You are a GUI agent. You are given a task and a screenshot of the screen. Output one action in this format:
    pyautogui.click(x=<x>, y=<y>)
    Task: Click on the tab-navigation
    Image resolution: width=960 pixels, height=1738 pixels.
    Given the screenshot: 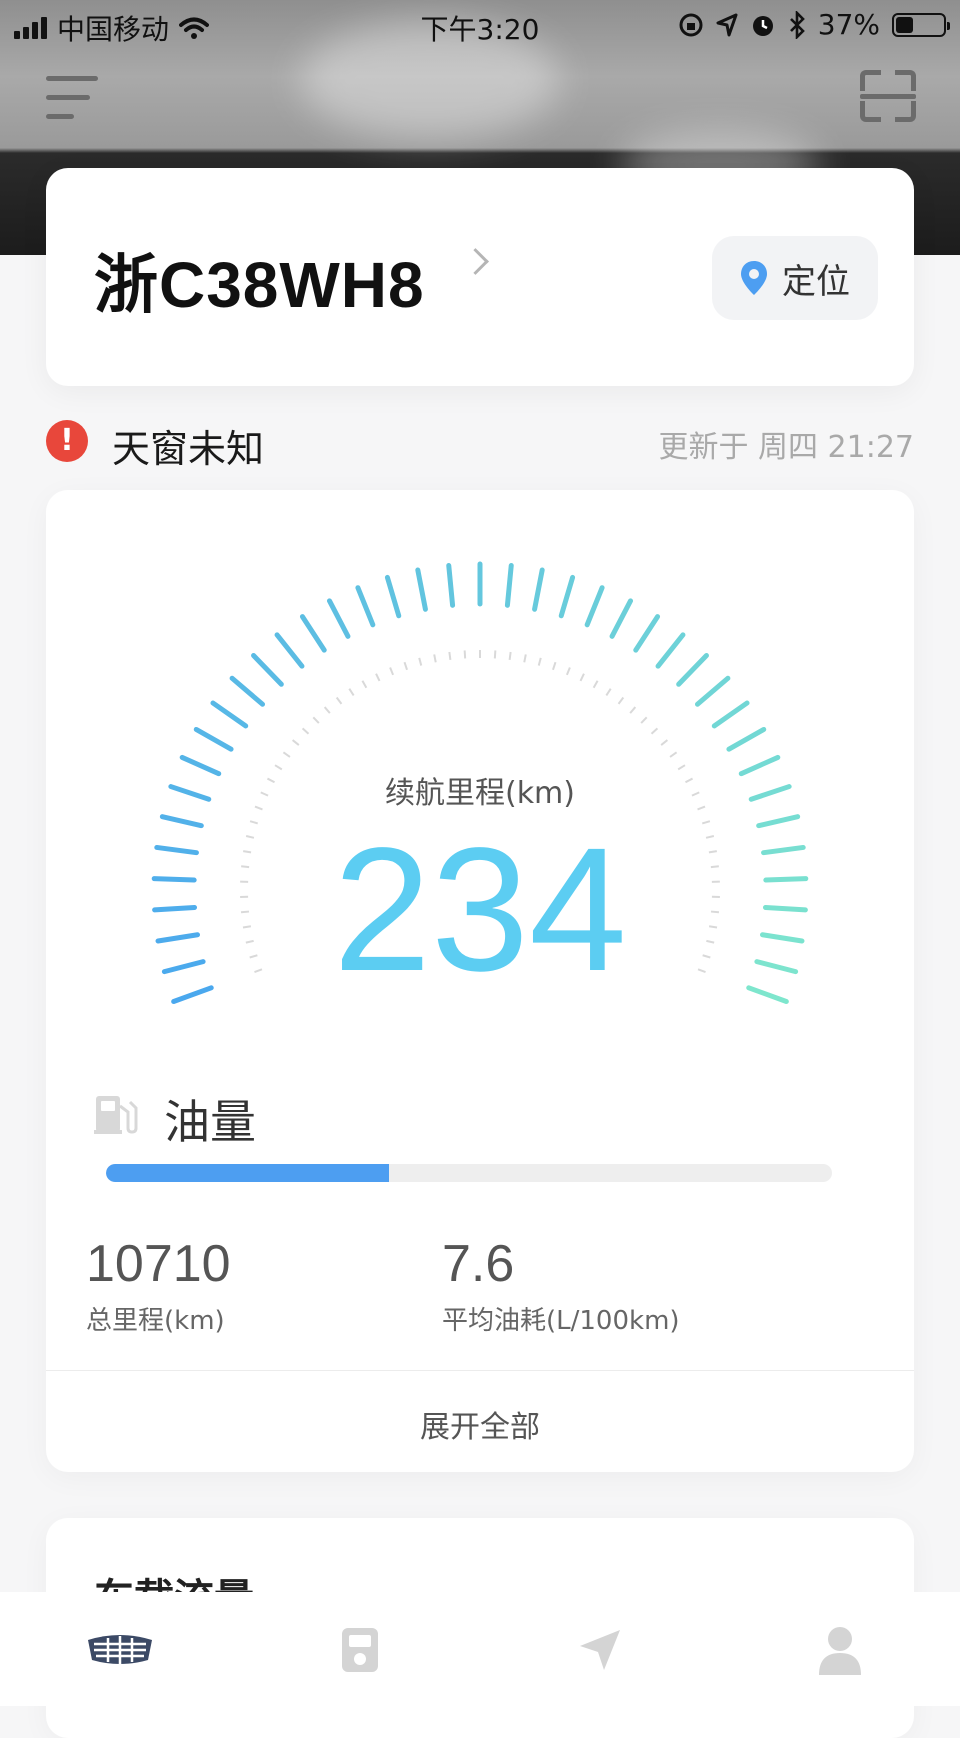 What is the action you would take?
    pyautogui.click(x=600, y=1650)
    